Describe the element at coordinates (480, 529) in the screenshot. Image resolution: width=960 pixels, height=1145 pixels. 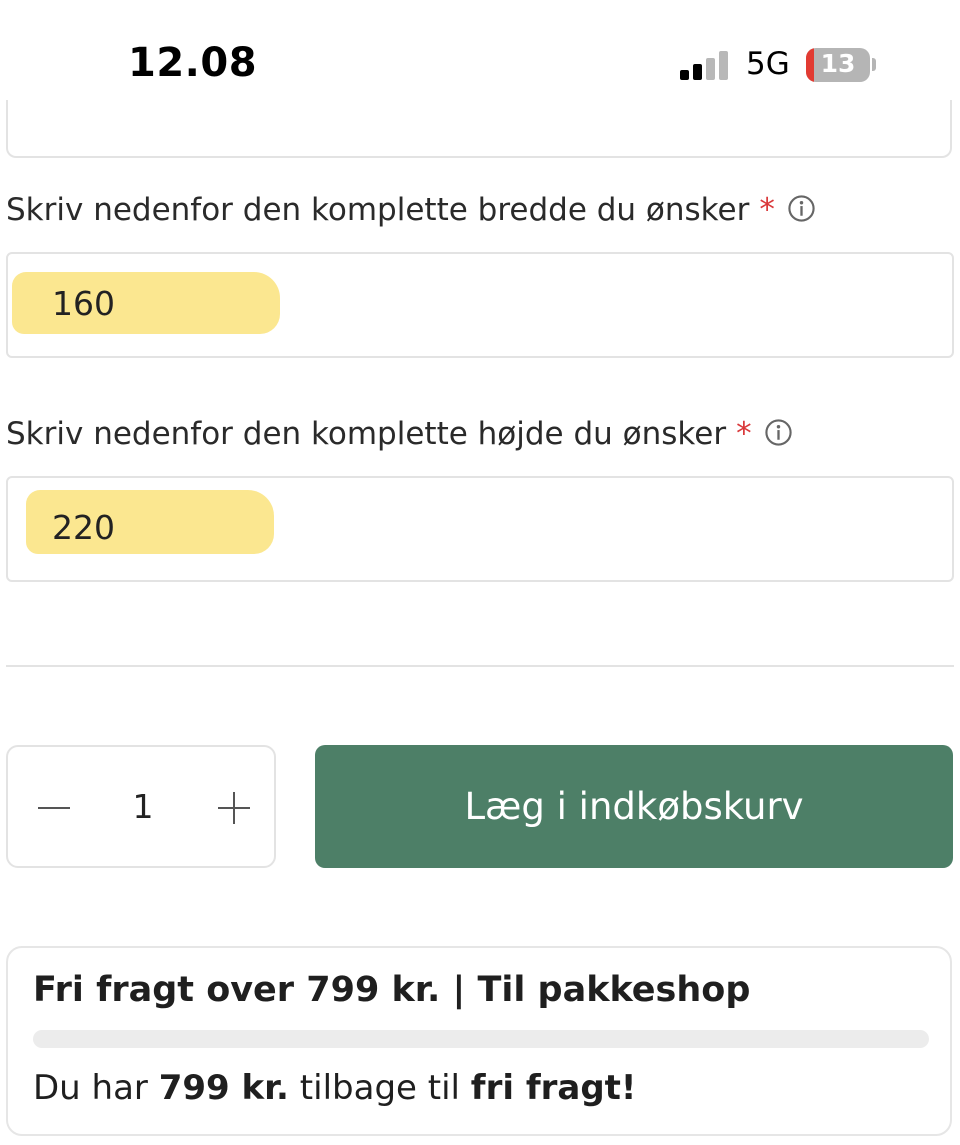
I see `height-input: 220` at that location.